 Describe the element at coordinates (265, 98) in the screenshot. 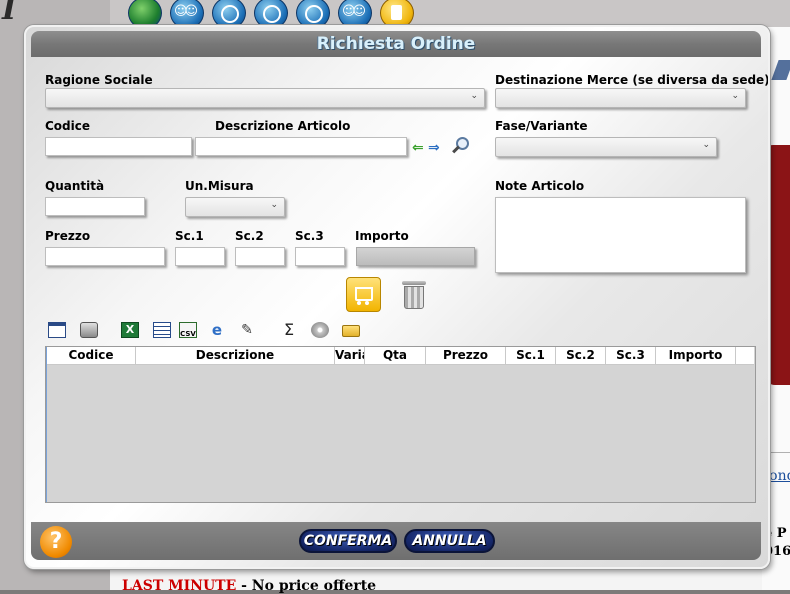

I see `ragione-sociale-select: ⌄` at that location.